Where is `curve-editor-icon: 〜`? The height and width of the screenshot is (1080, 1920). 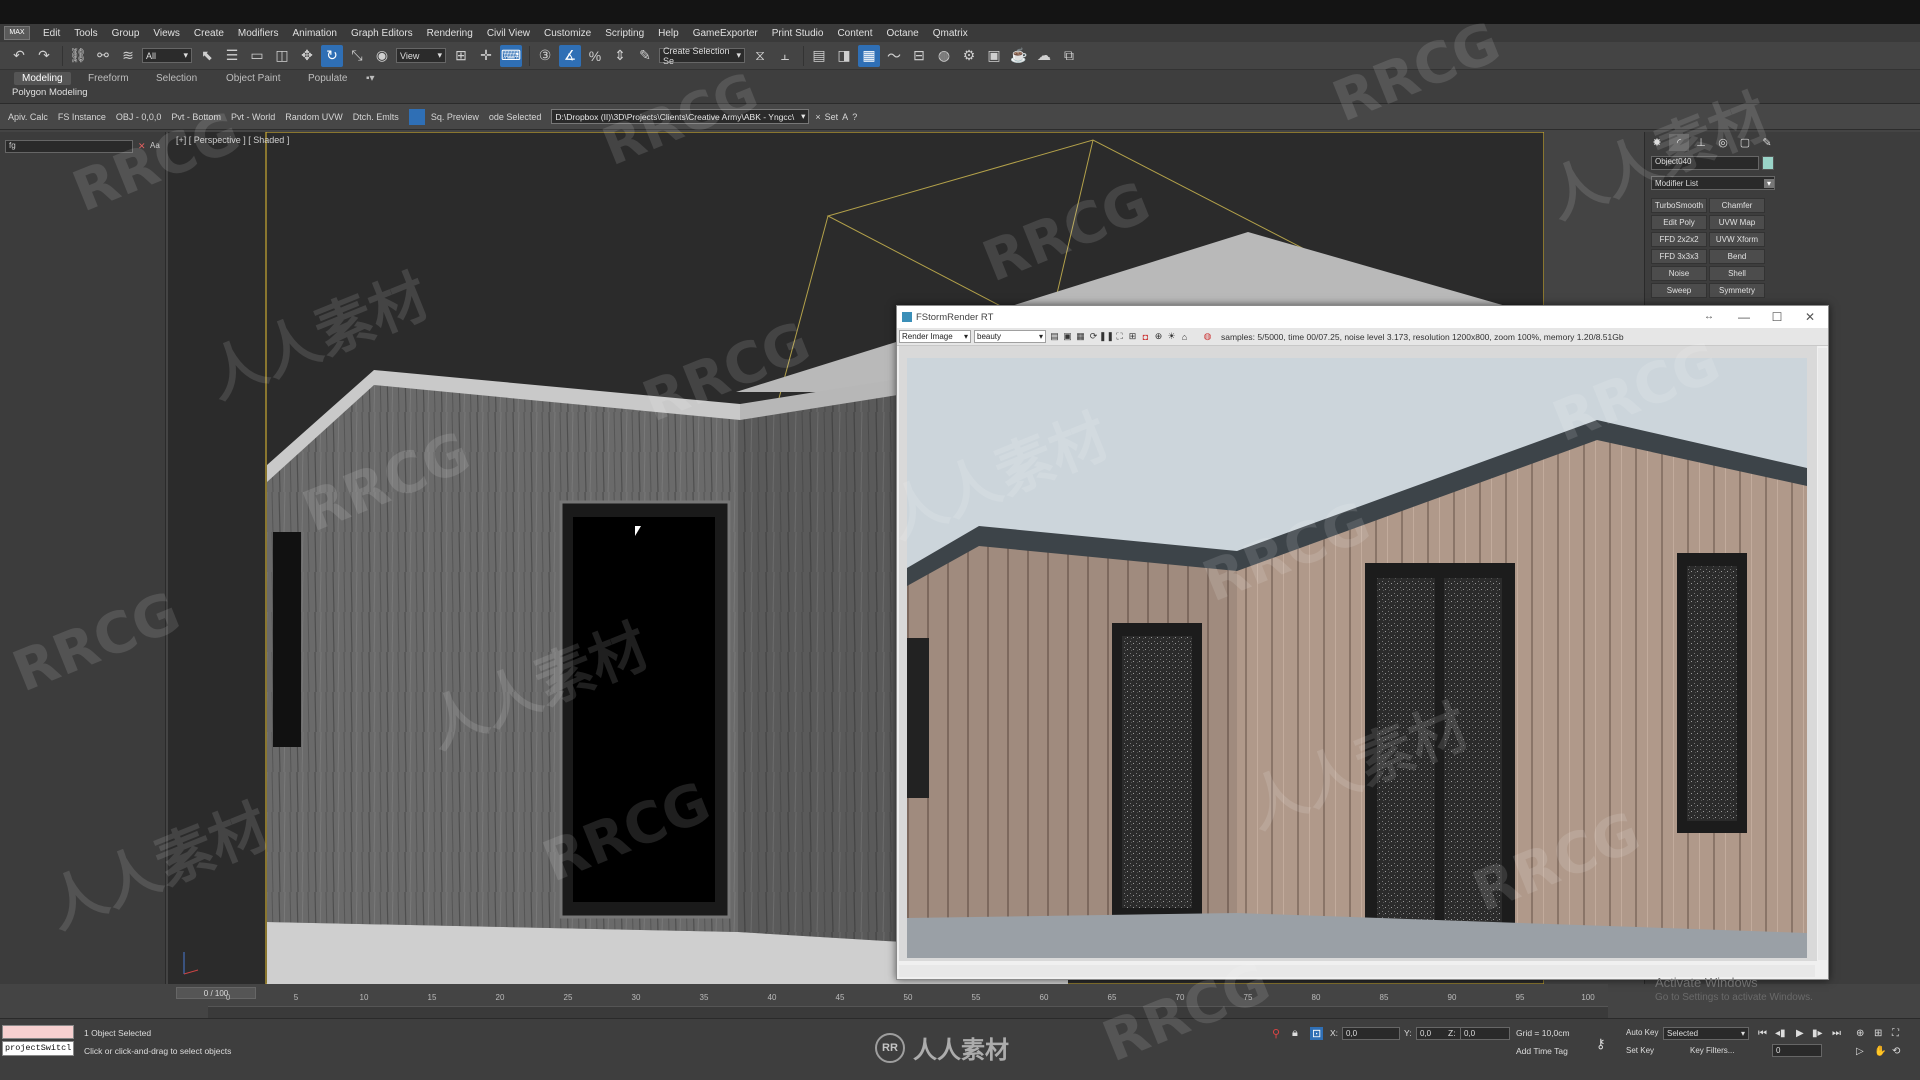
curve-editor-icon: 〜 is located at coordinates (894, 56).